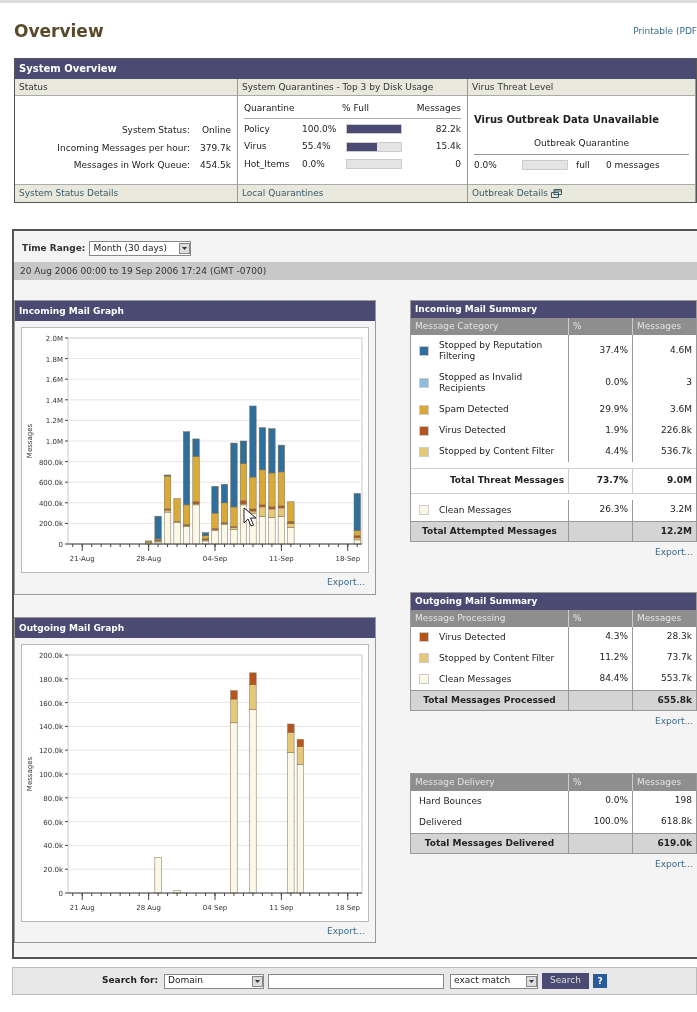 The image size is (697, 1012). Describe the element at coordinates (581, 146) in the screenshot. I see `outbreak-quarantine-label: Outbreak Quarantine` at that location.